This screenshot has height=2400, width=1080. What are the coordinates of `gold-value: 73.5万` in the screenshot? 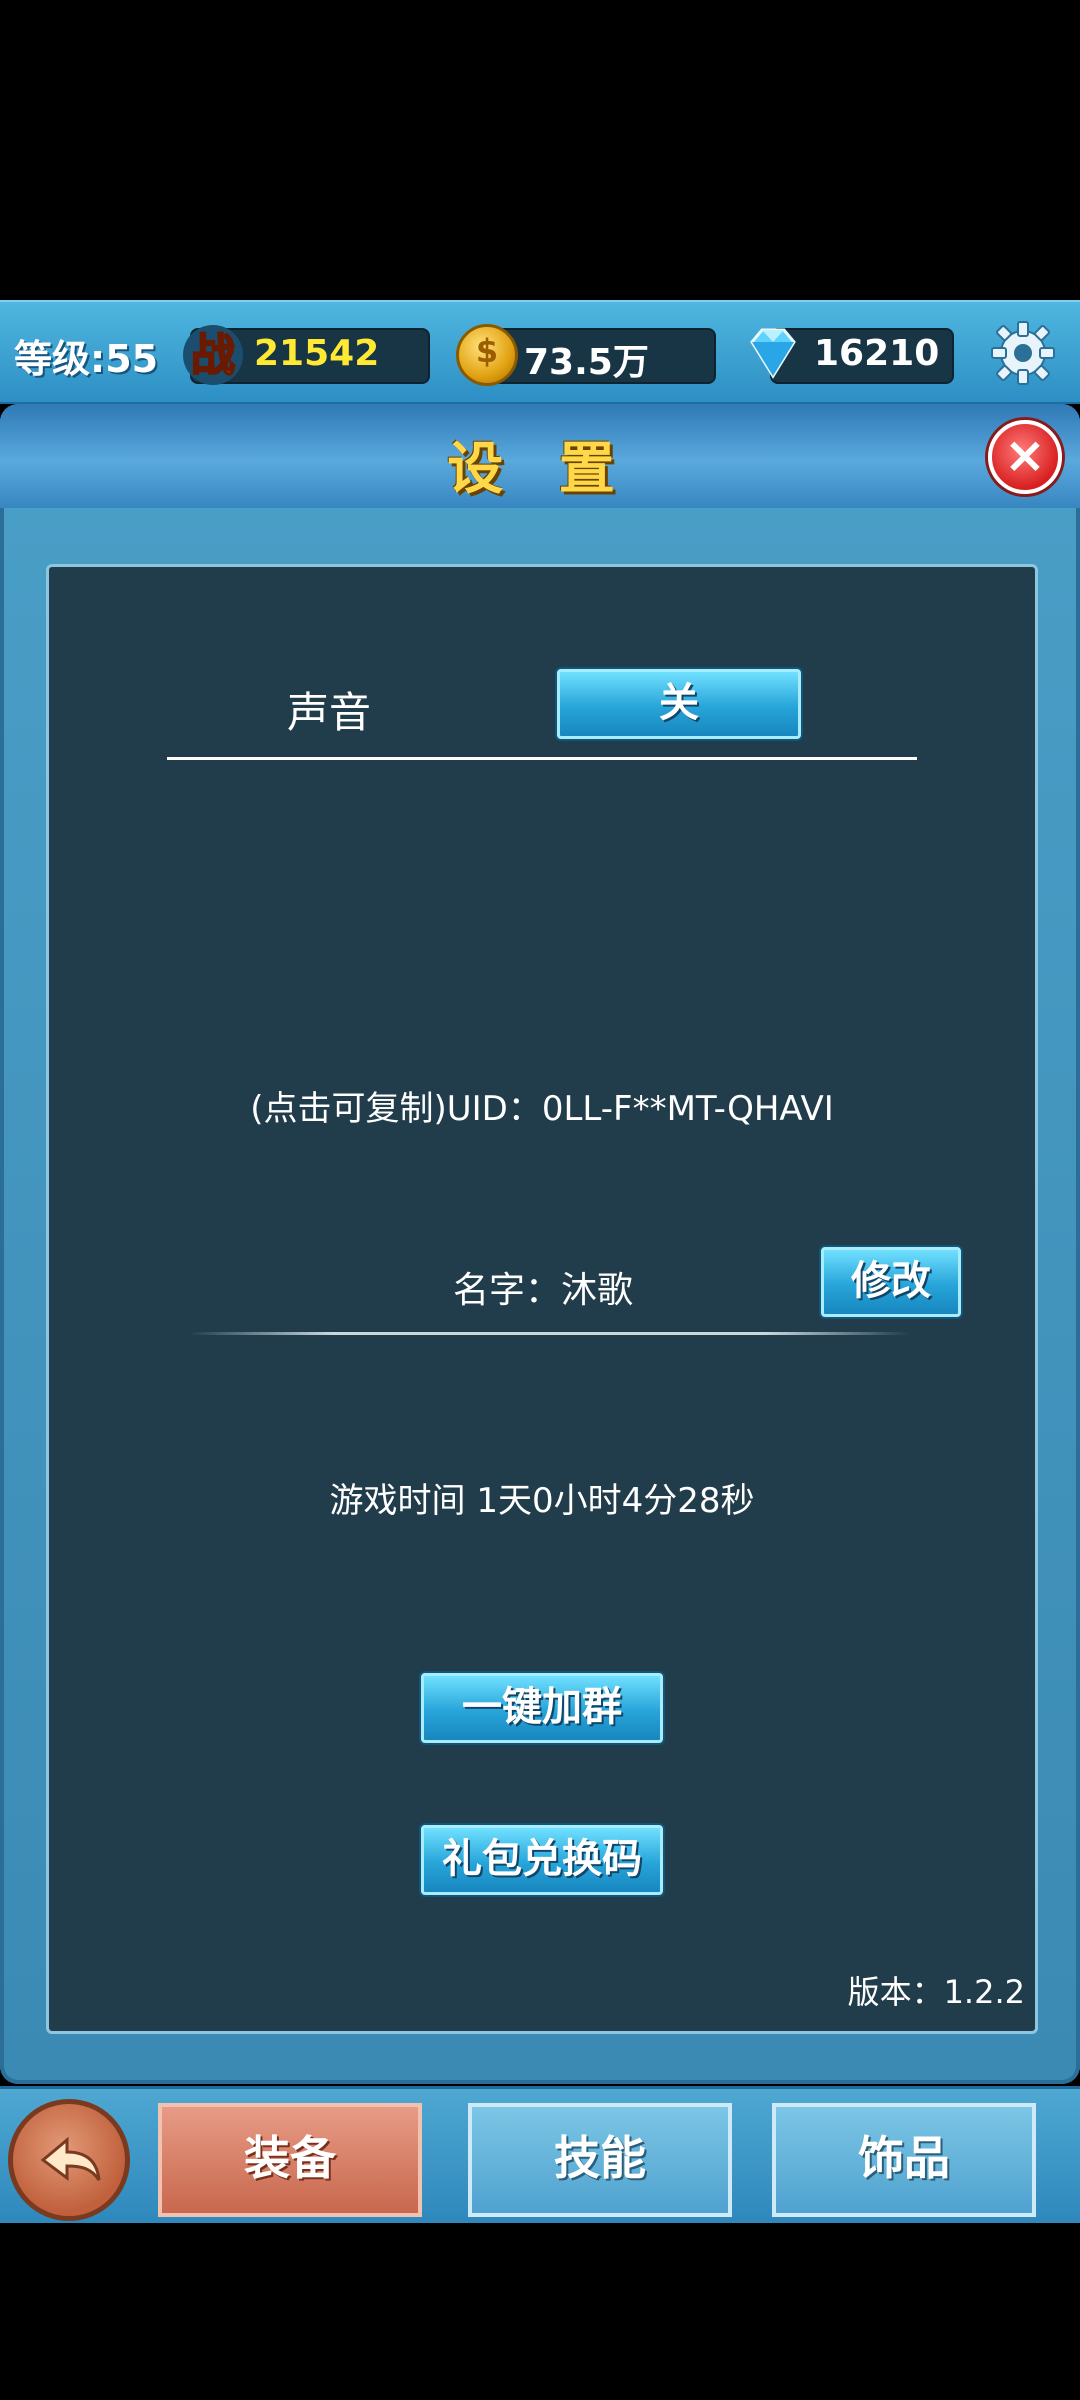 It's located at (586, 362).